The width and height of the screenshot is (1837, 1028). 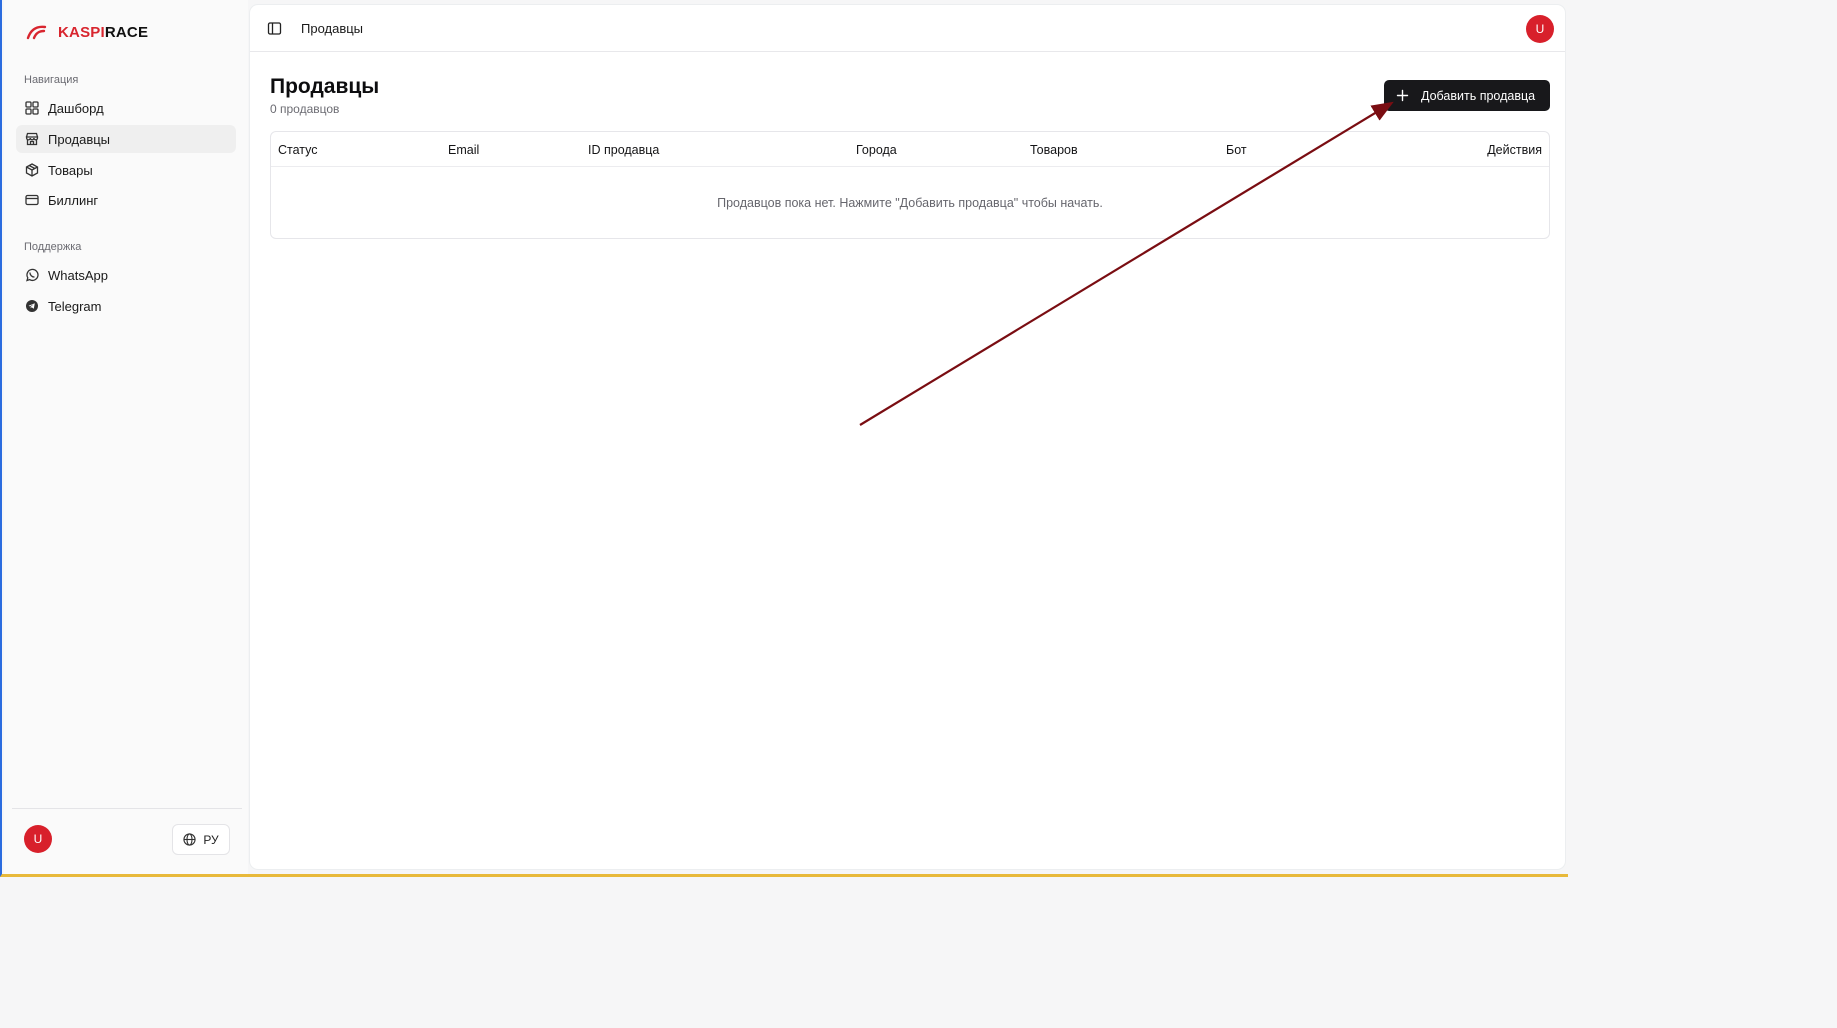 What do you see at coordinates (32, 139) in the screenshot?
I see `store-icon` at bounding box center [32, 139].